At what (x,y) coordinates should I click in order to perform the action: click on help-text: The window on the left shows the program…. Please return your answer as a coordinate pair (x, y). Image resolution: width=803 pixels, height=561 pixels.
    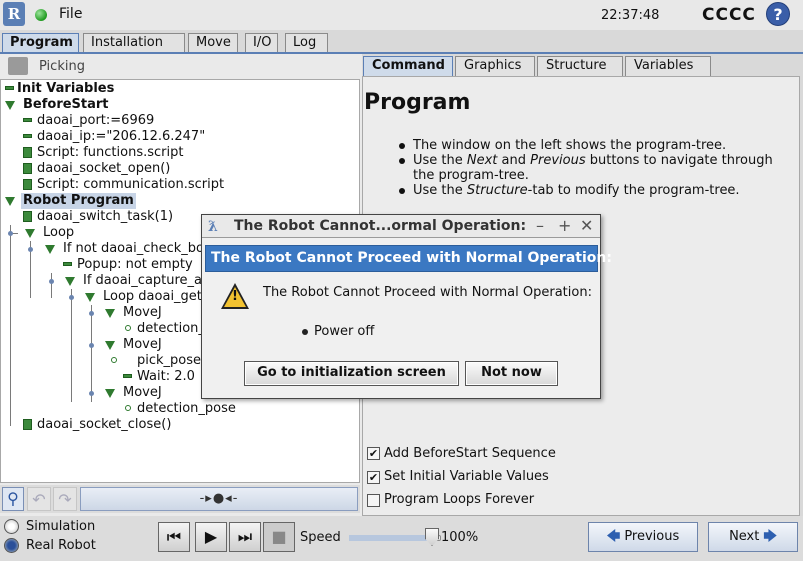
    Looking at the image, I should click on (570, 145).